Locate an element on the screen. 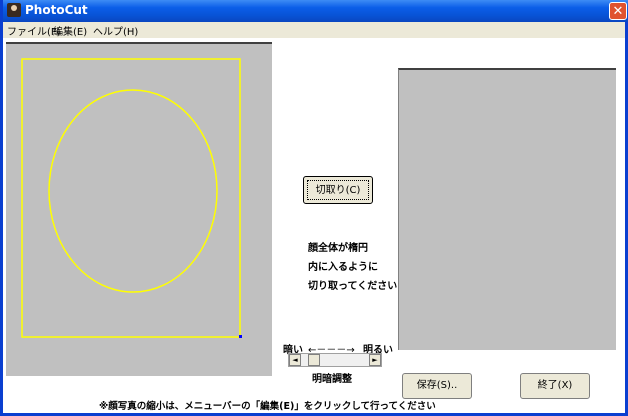  exit-button: 終了(X) is located at coordinates (555, 386).